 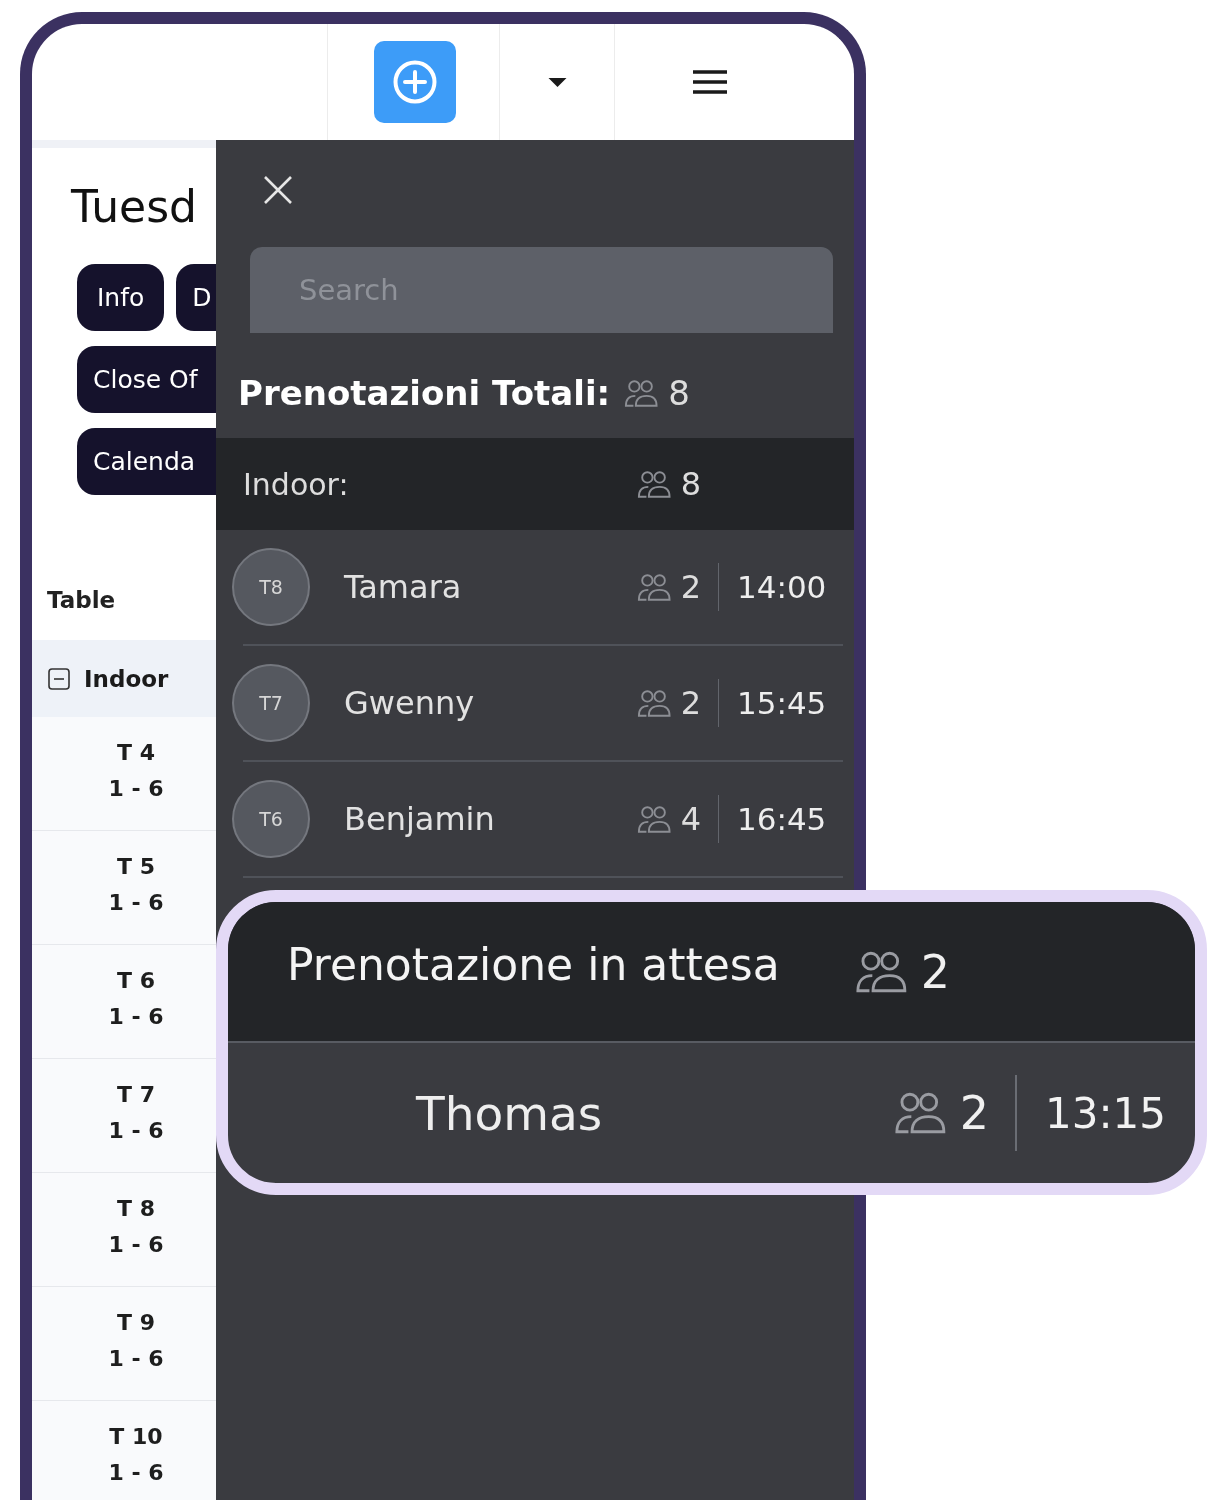 What do you see at coordinates (403, 587) in the screenshot?
I see `guest-name: Tamara` at bounding box center [403, 587].